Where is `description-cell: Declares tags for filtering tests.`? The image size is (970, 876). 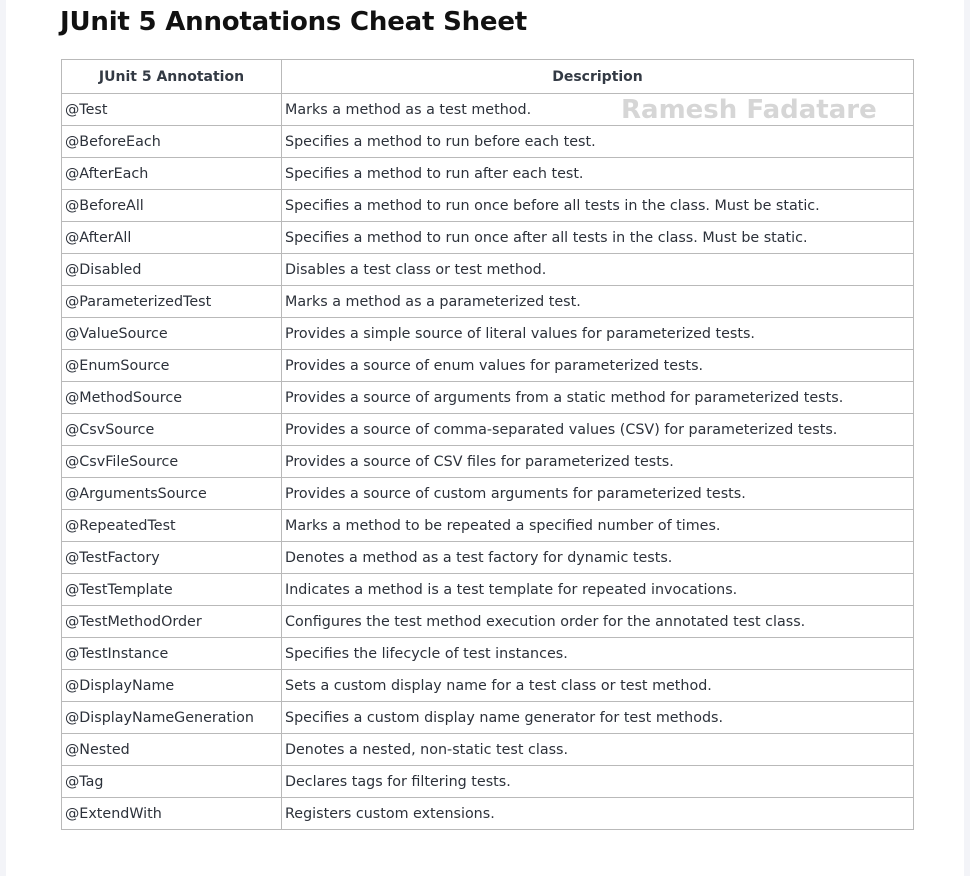 description-cell: Declares tags for filtering tests. is located at coordinates (597, 781).